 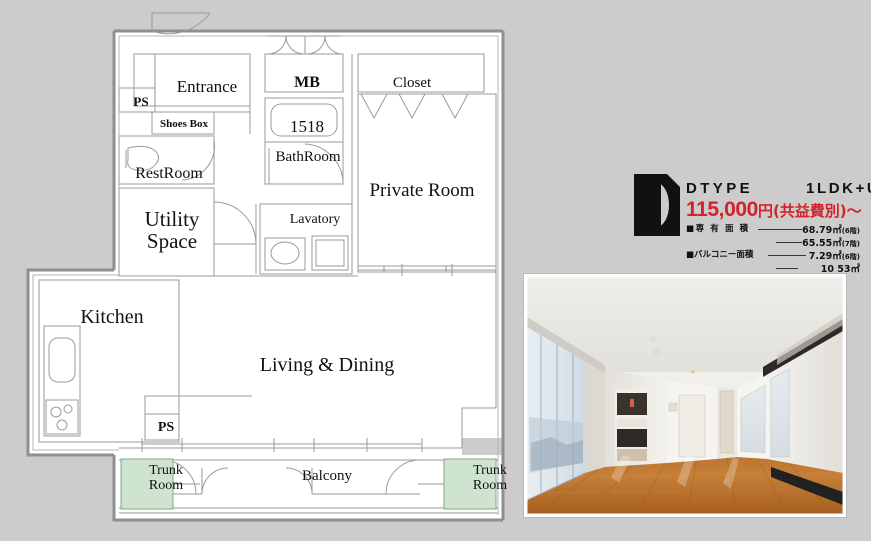 I want to click on layout-label: 1LDK+U, so click(x=838, y=188).